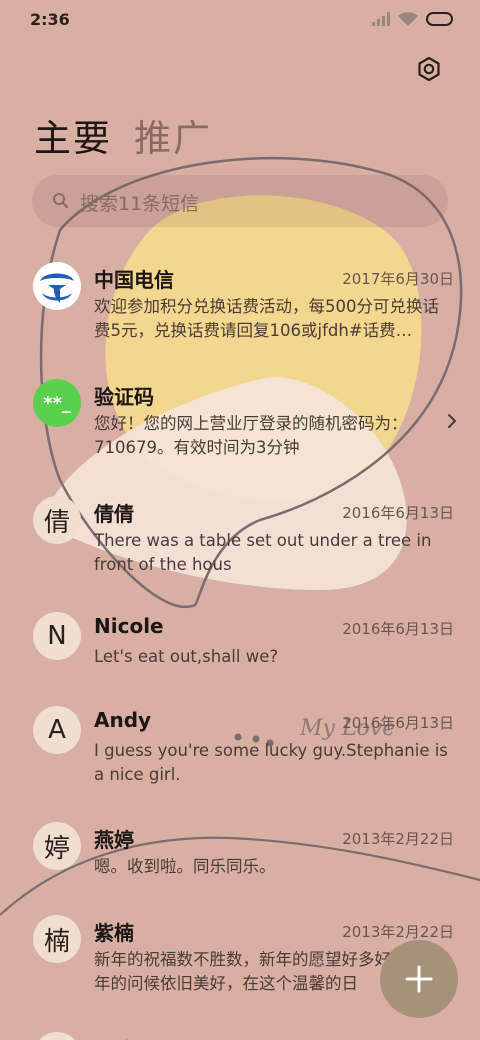  I want to click on avatar: A, so click(57, 730).